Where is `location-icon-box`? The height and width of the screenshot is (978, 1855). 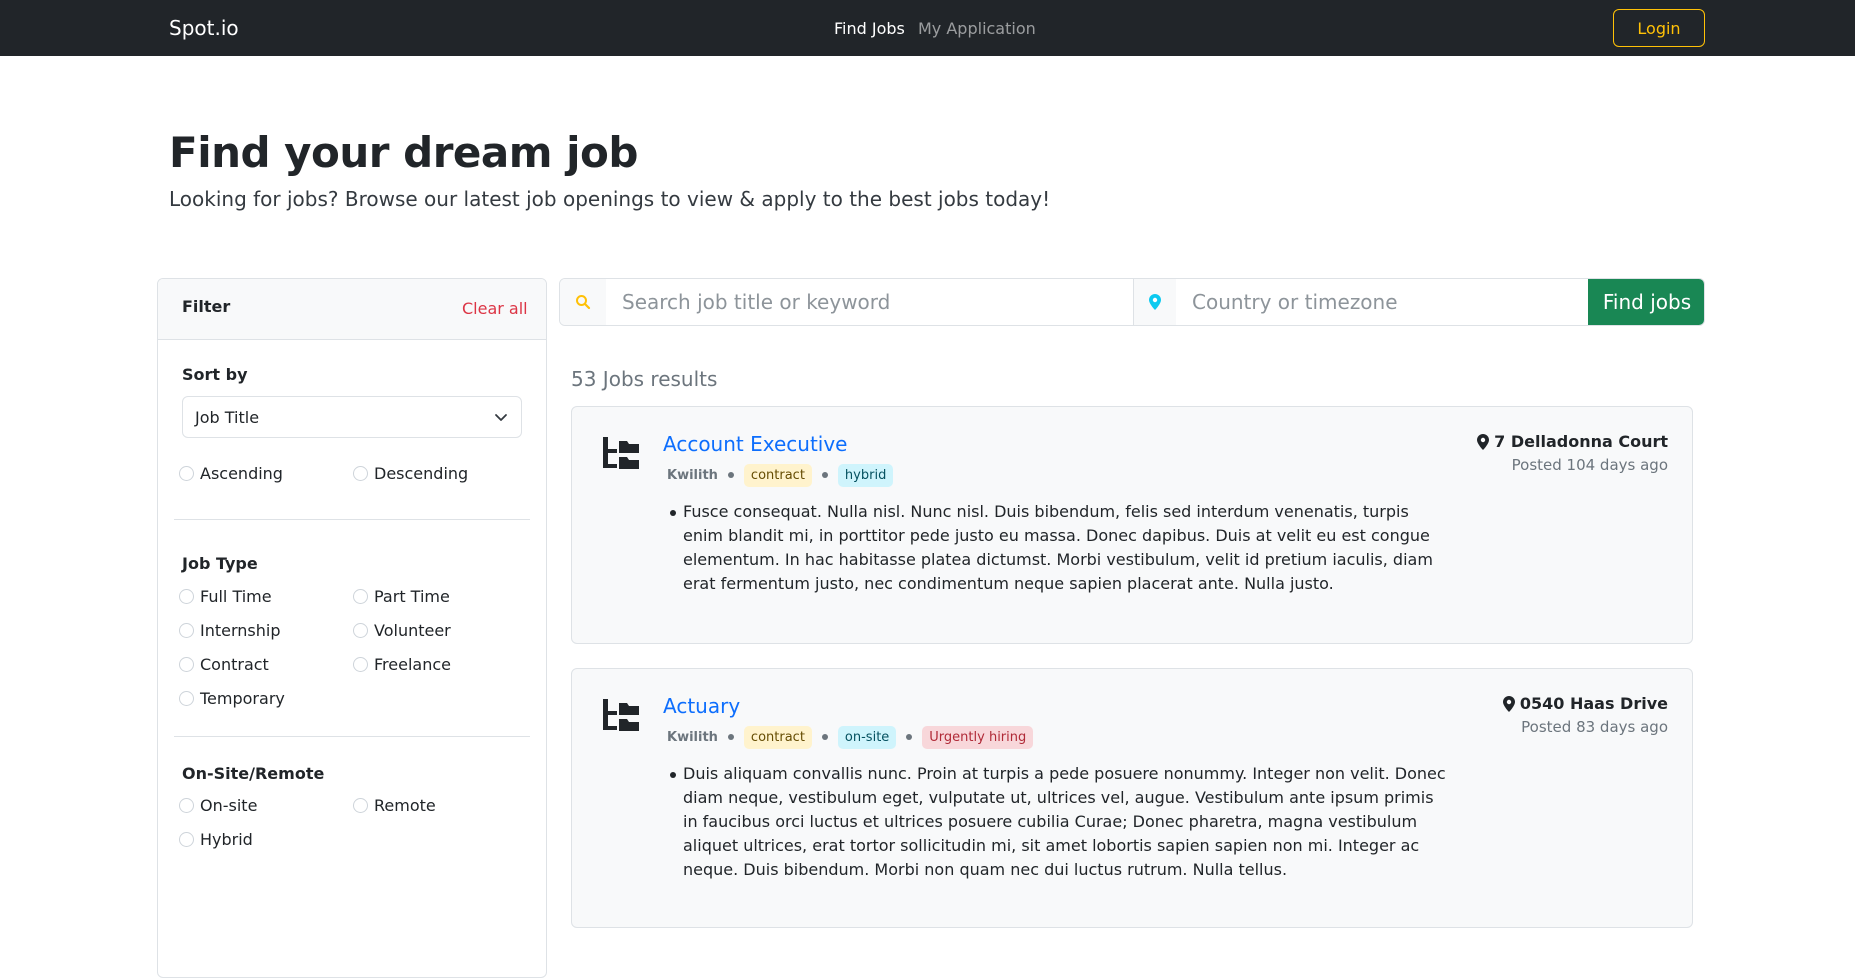 location-icon-box is located at coordinates (1155, 302).